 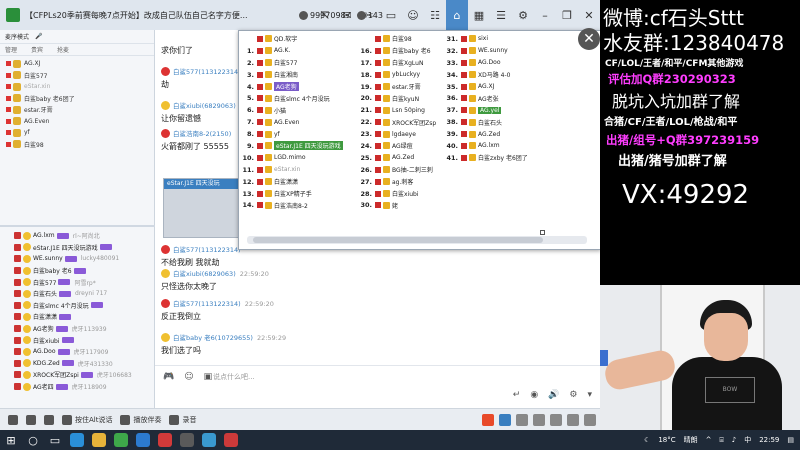 What do you see at coordinates (722, 440) in the screenshot?
I see `network-icon: ⌸` at bounding box center [722, 440].